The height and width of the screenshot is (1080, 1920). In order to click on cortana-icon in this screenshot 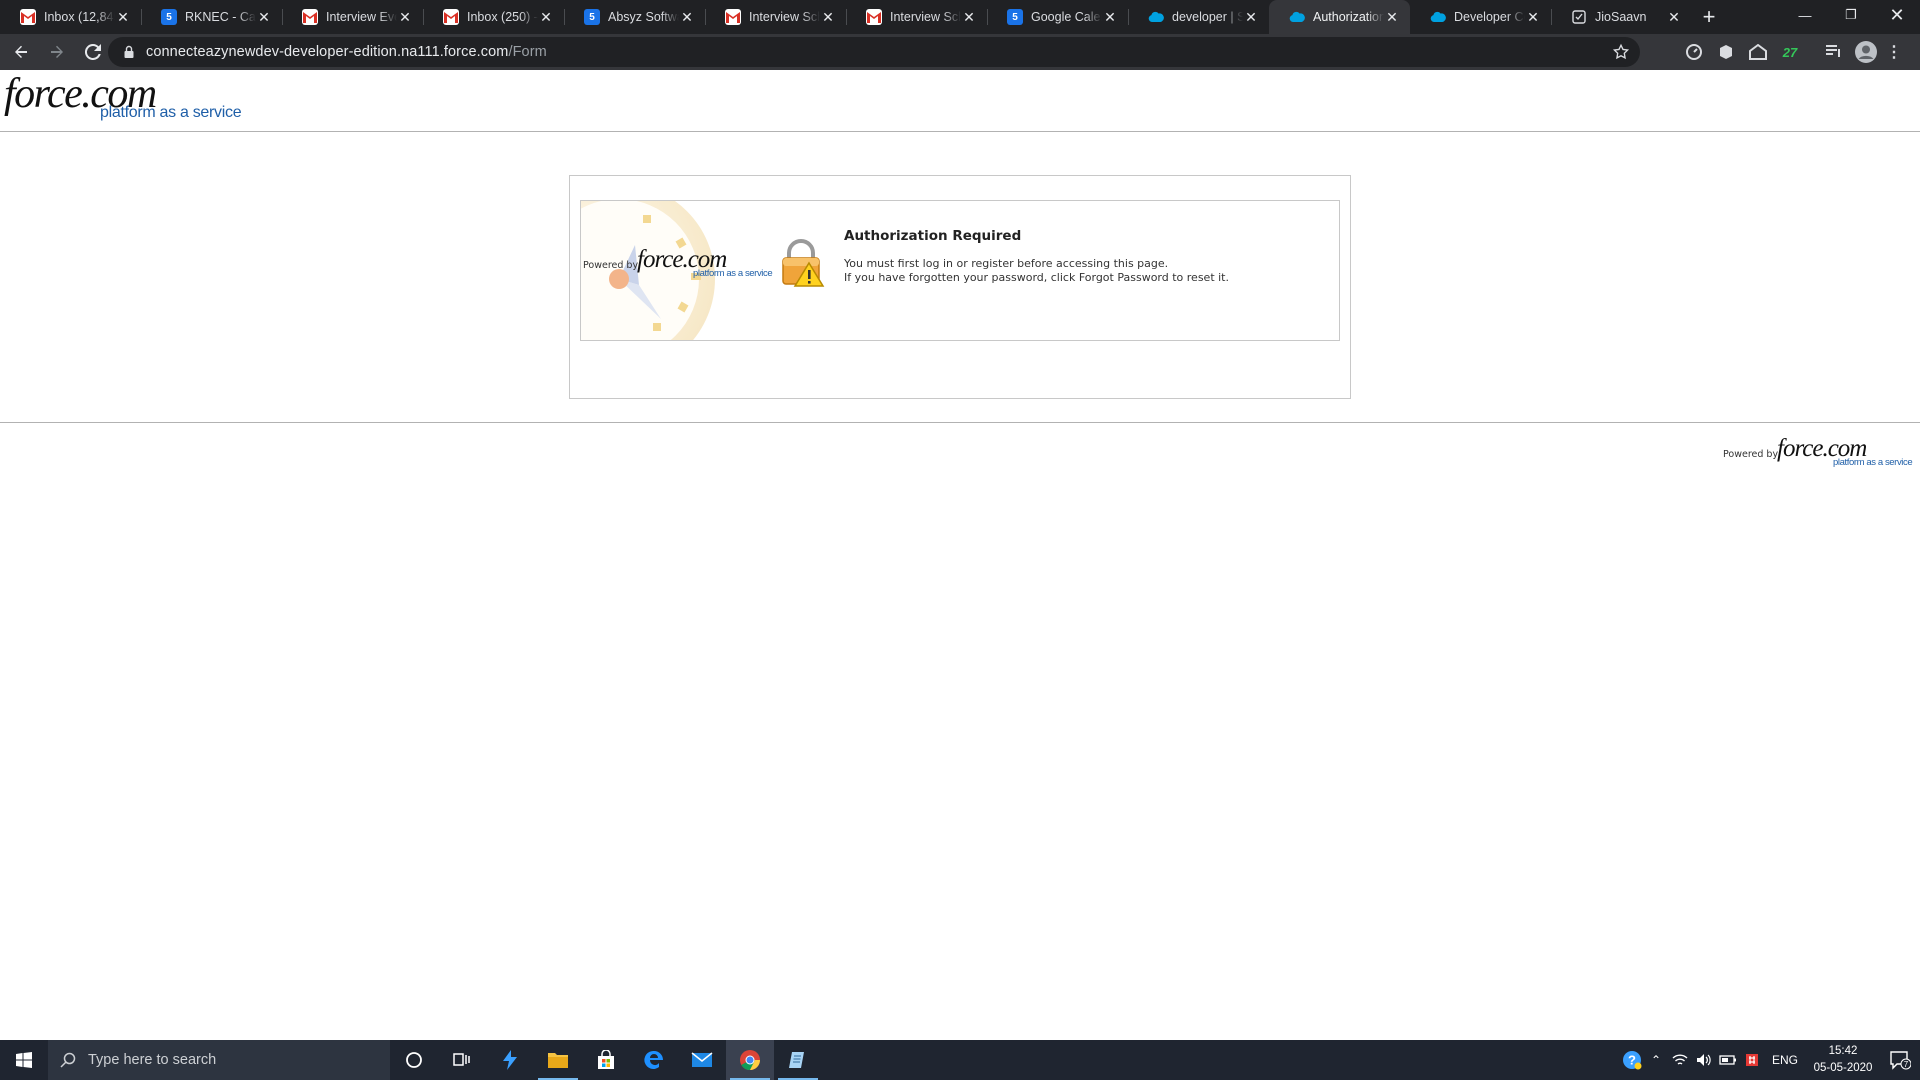, I will do `click(414, 1060)`.